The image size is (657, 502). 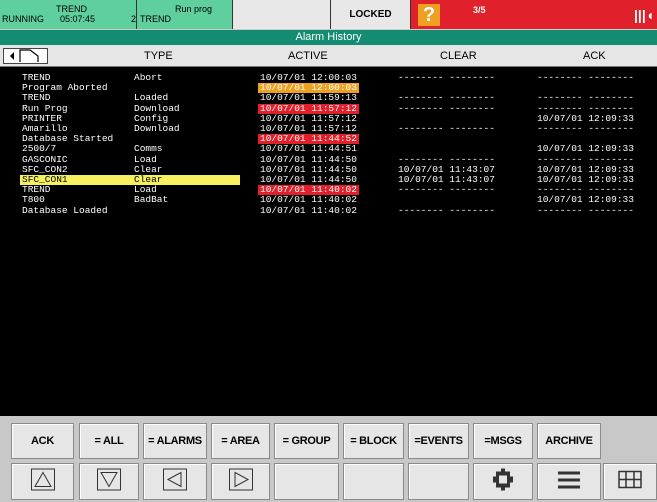 I want to click on nav-button-scroll-right, so click(x=240, y=481).